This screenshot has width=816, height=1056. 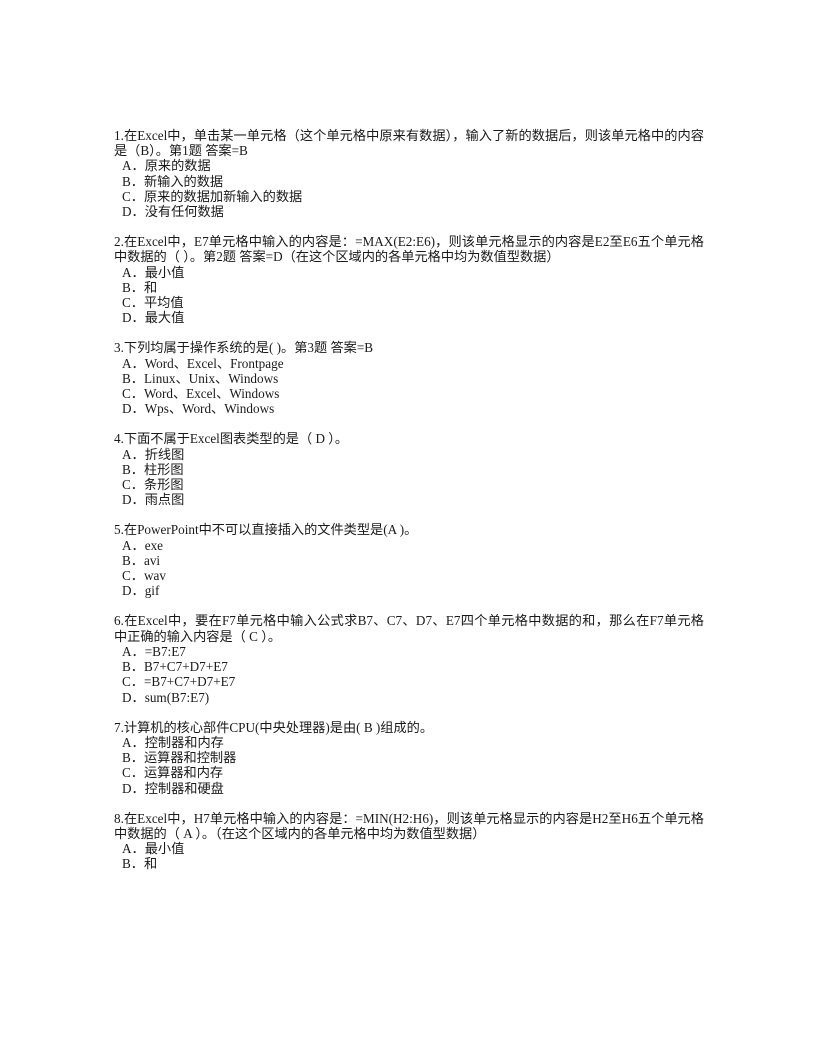 I want to click on option-item: B．Linux、Unix、Windows, so click(x=409, y=378).